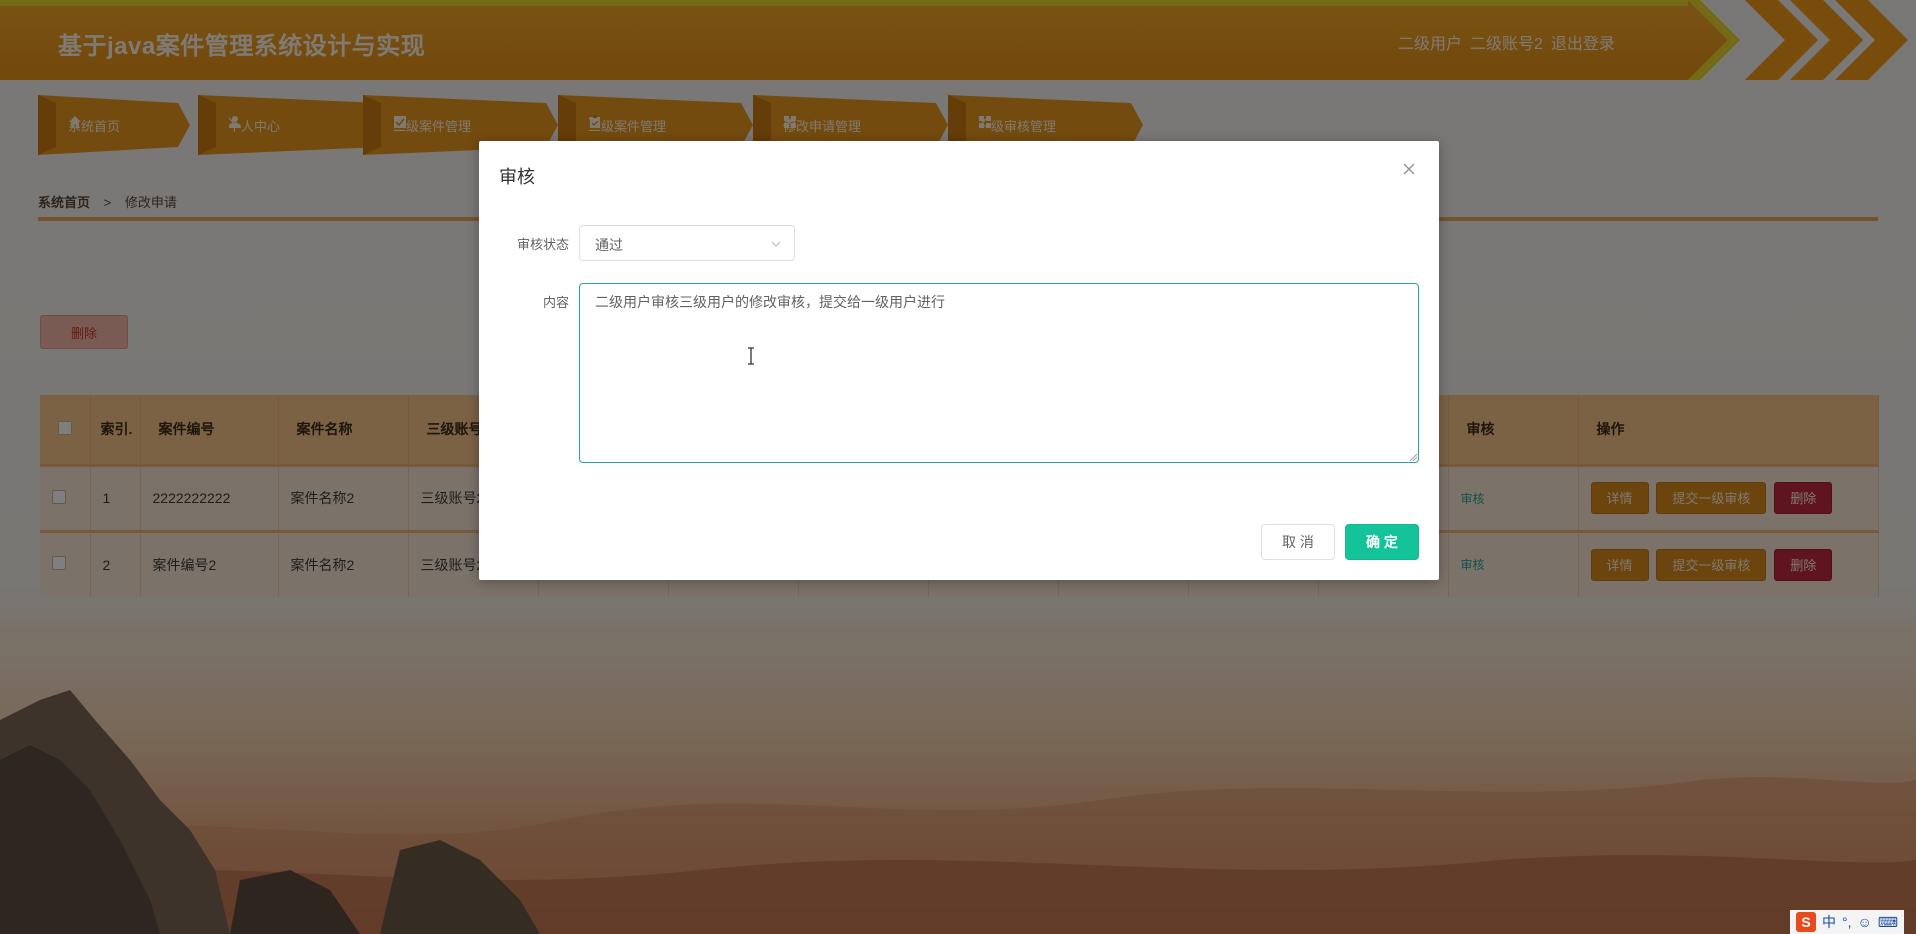 The height and width of the screenshot is (934, 1916). Describe the element at coordinates (687, 243) in the screenshot. I see `status-select: 通过` at that location.